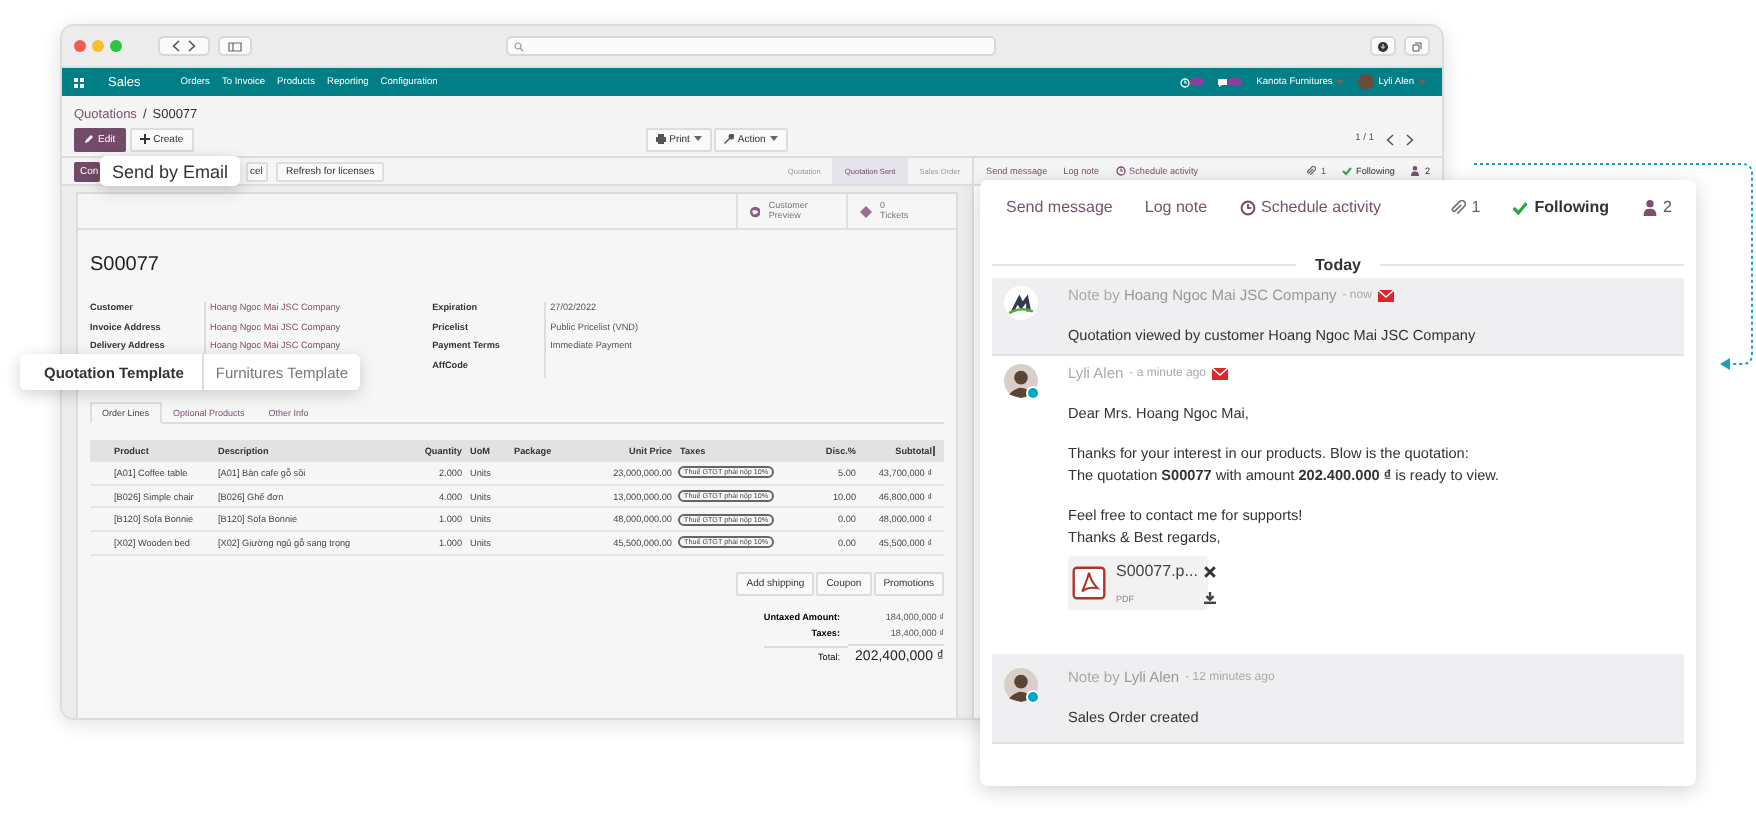 This screenshot has width=1756, height=818. I want to click on pdf-icon, so click(1089, 583).